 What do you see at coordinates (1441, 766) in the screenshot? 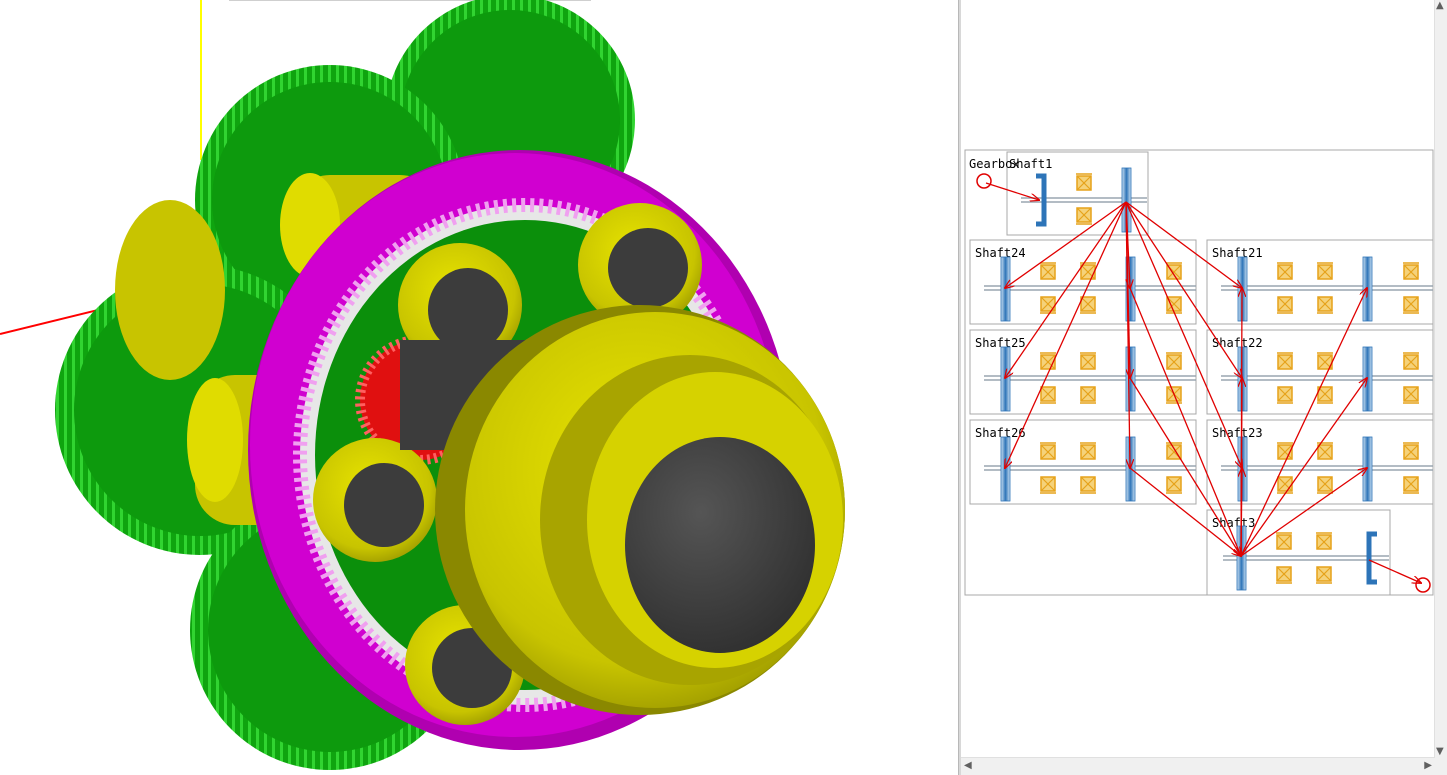
I see `scrollbar-corner` at bounding box center [1441, 766].